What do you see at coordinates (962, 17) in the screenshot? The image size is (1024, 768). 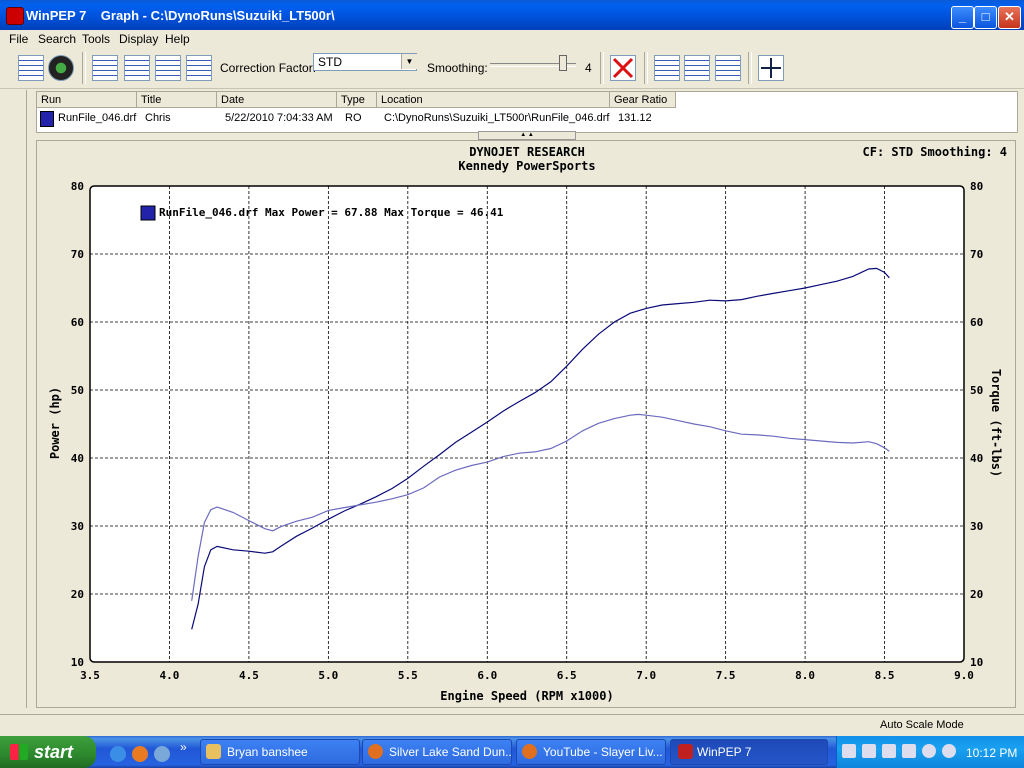 I see `minimize-button: _` at bounding box center [962, 17].